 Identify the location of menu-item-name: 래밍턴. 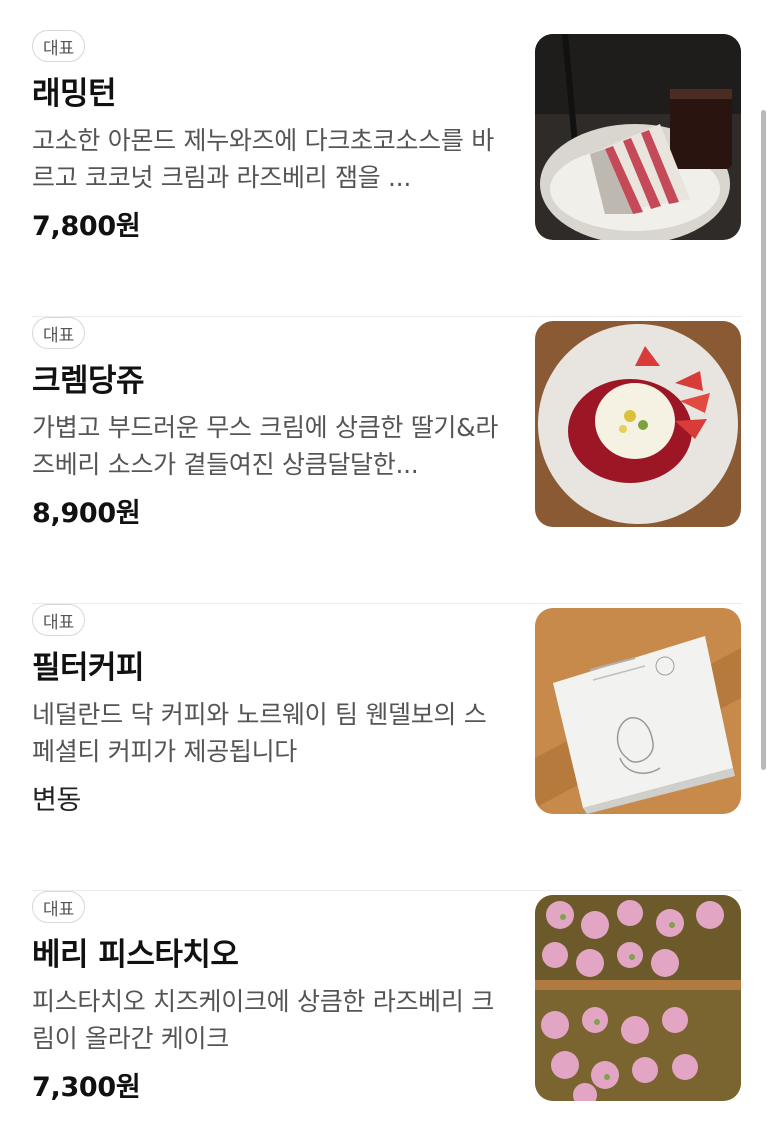
(74, 94).